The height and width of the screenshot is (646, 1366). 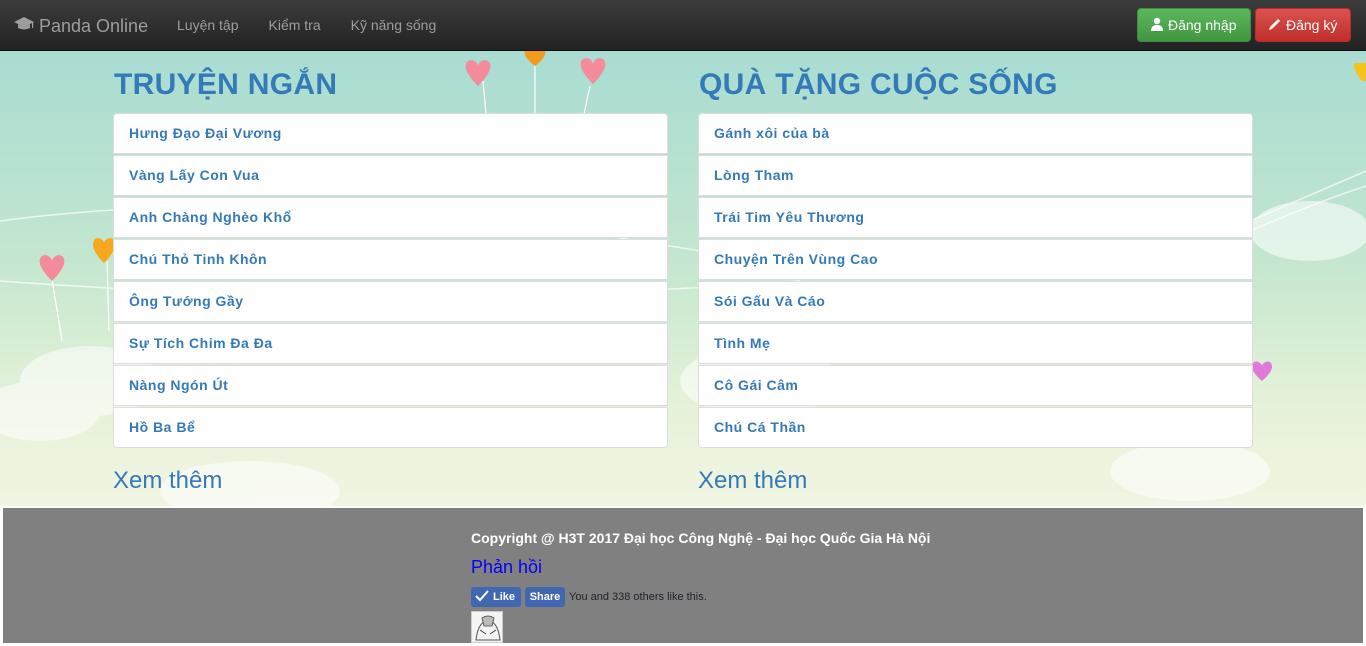 I want to click on nav-link-luyen-tap: Luyện tập, so click(x=208, y=25).